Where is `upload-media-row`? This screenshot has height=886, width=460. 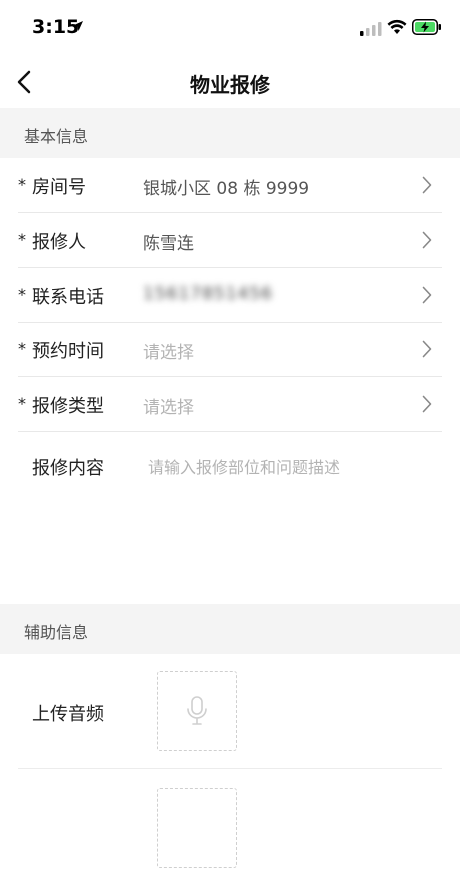
upload-media-row is located at coordinates (230, 828).